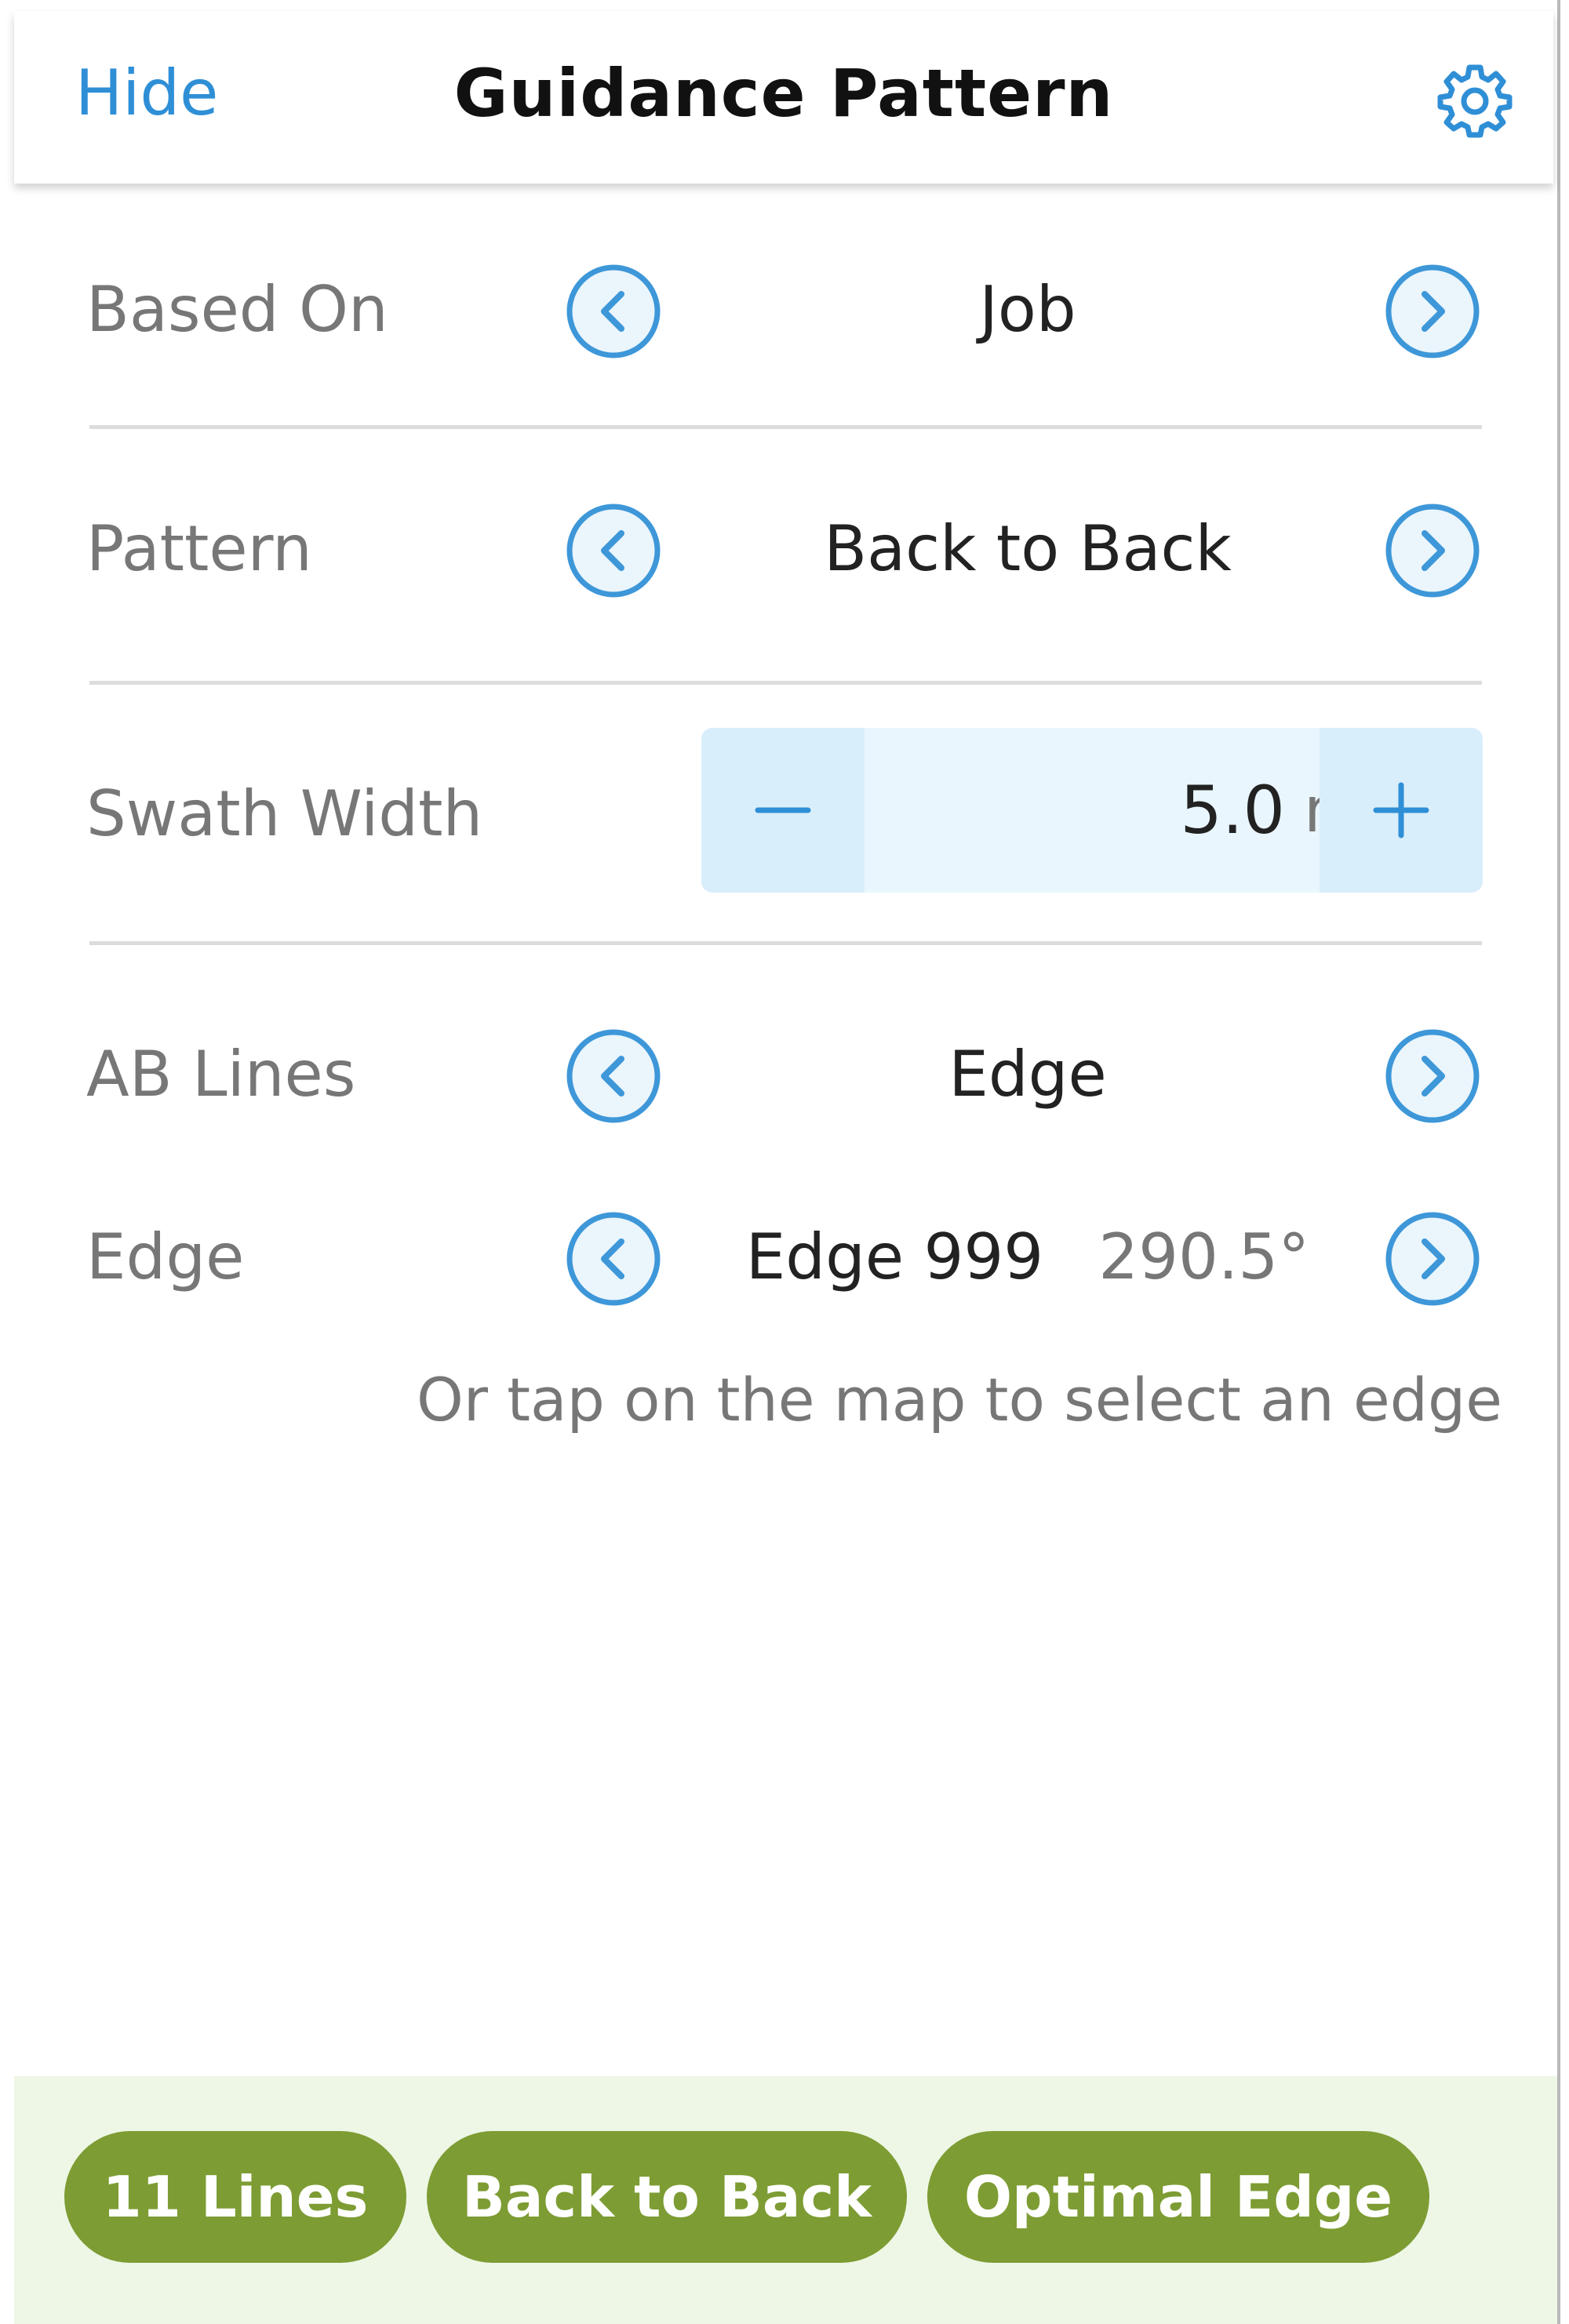  Describe the element at coordinates (1027, 309) in the screenshot. I see `based-on-value: Job` at that location.